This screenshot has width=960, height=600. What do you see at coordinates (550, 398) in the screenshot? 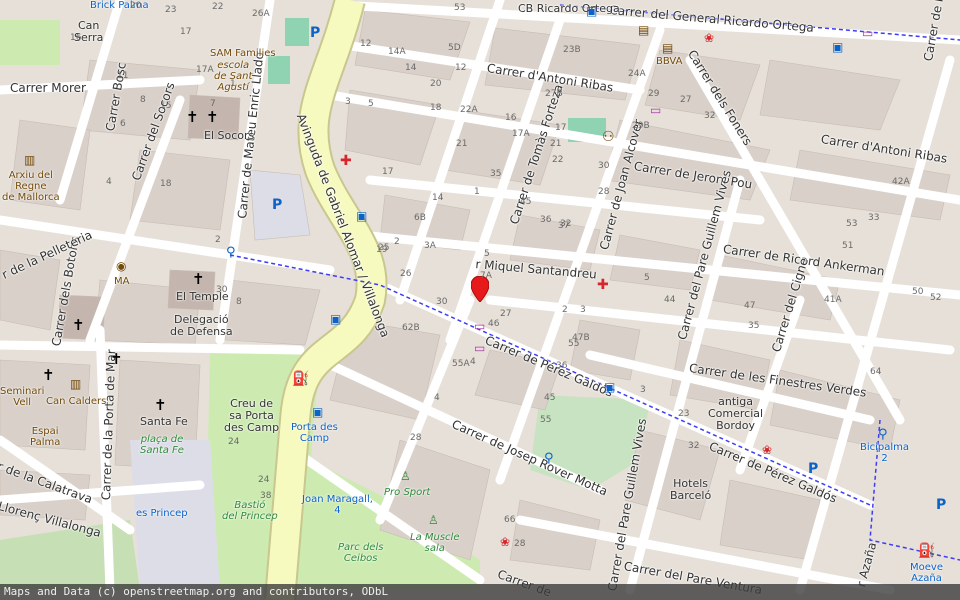
I see `house-number: 45` at bounding box center [550, 398].